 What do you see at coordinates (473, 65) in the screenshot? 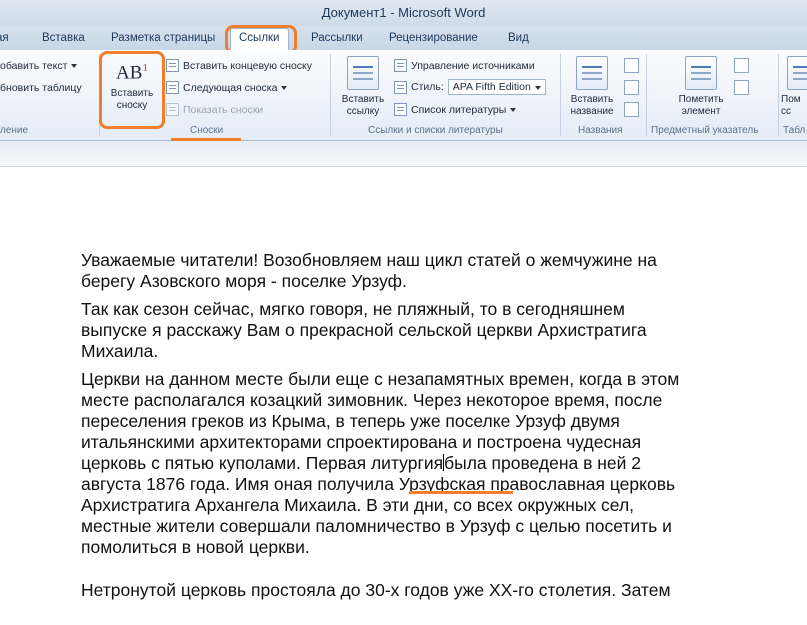
I see `manage-sources-label: Управление источниками` at bounding box center [473, 65].